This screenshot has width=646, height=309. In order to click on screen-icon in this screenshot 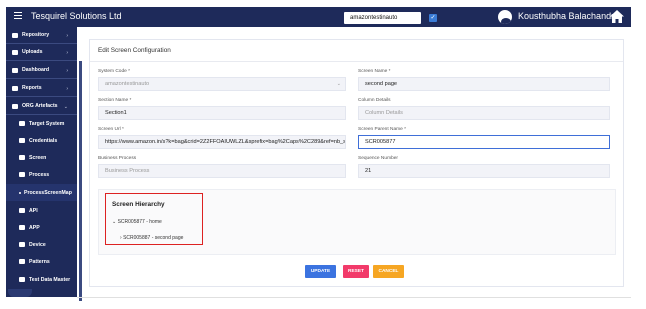, I will do `click(22, 157)`.